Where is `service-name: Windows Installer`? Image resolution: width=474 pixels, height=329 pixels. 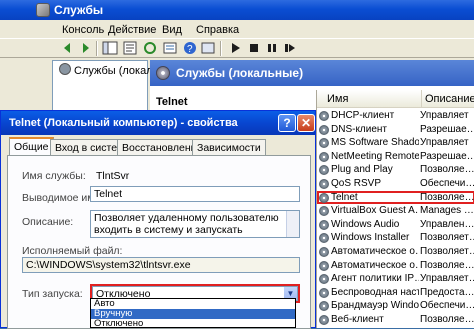
service-name: Windows Installer is located at coordinates (370, 238).